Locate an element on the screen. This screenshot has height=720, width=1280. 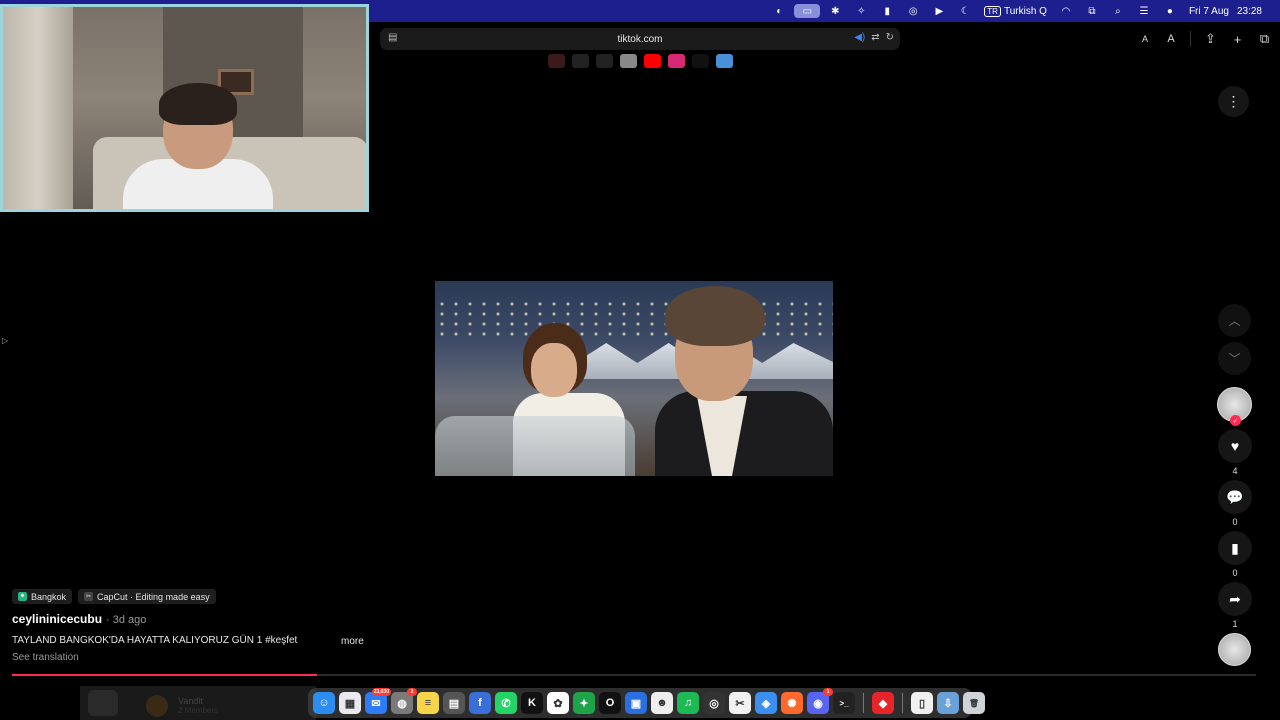
address-bar: ▤ tiktok.com ◀) ⇄ ↻ is located at coordinates (640, 39).